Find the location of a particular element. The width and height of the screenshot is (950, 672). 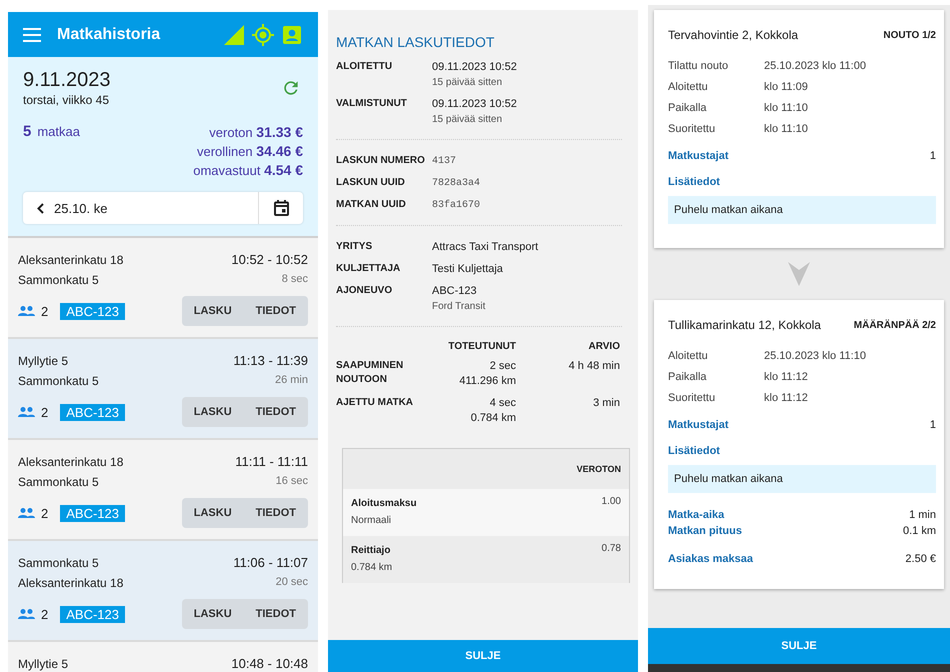

total-value: 31.33 € is located at coordinates (279, 132).